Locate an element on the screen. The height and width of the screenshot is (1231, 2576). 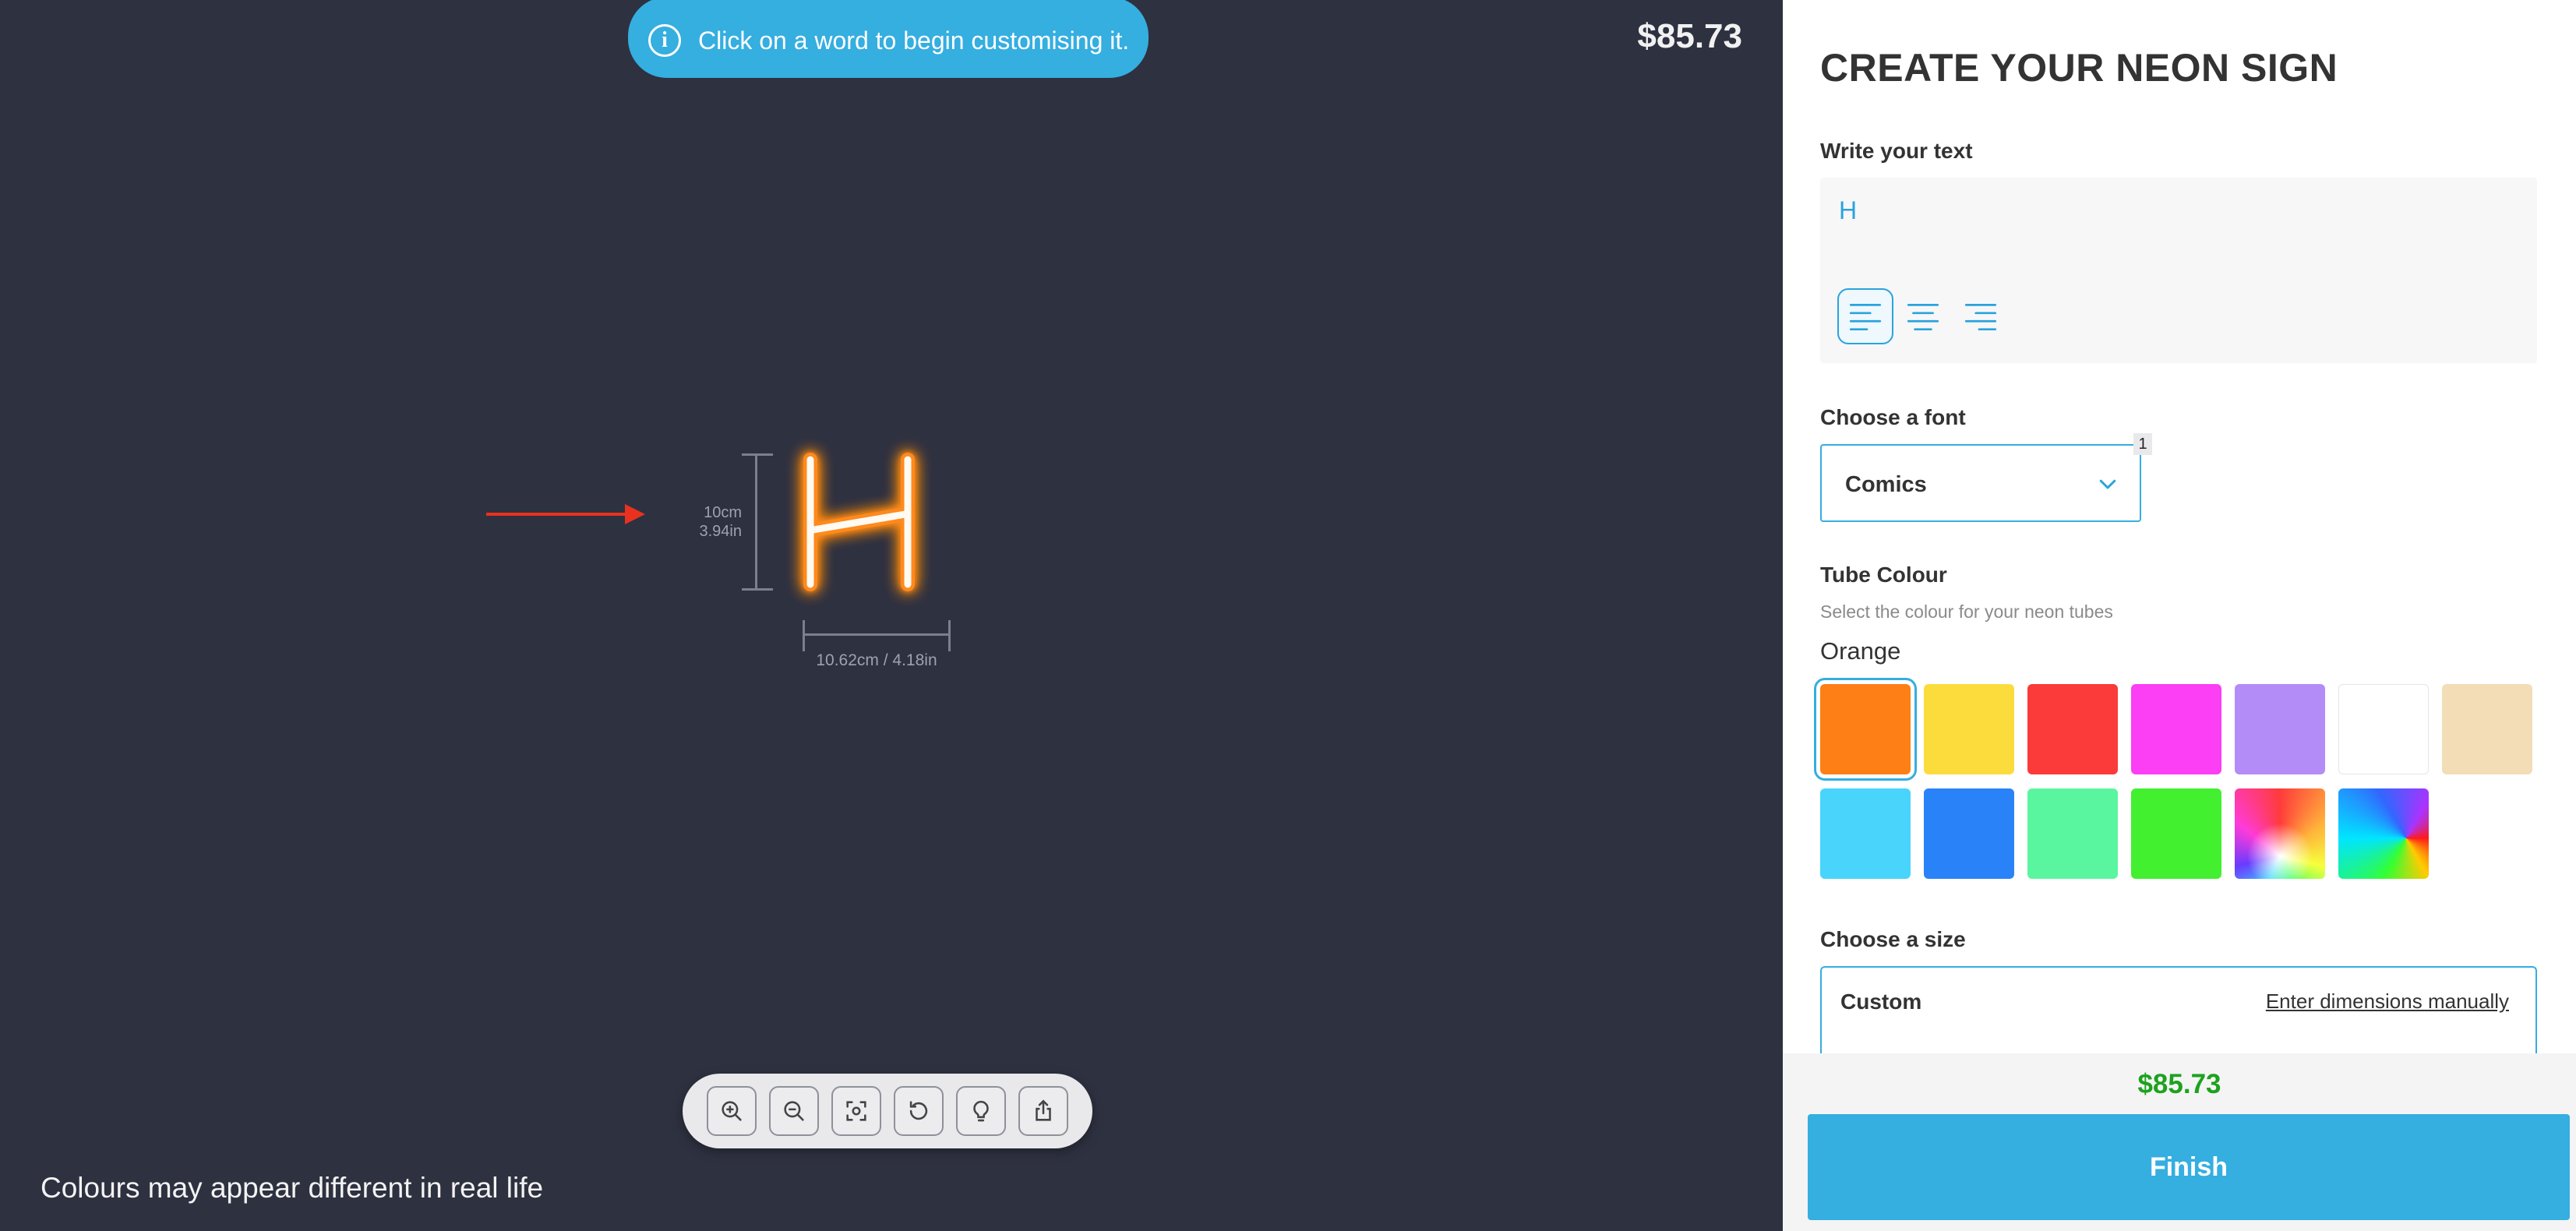
align-center-icon is located at coordinates (1923, 318).